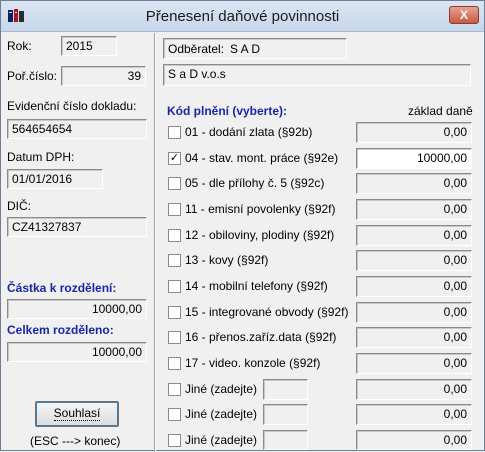 The height and width of the screenshot is (452, 485). I want to click on kod-12-label: 12 - obiloviny, plodiny (§92f), so click(260, 235).